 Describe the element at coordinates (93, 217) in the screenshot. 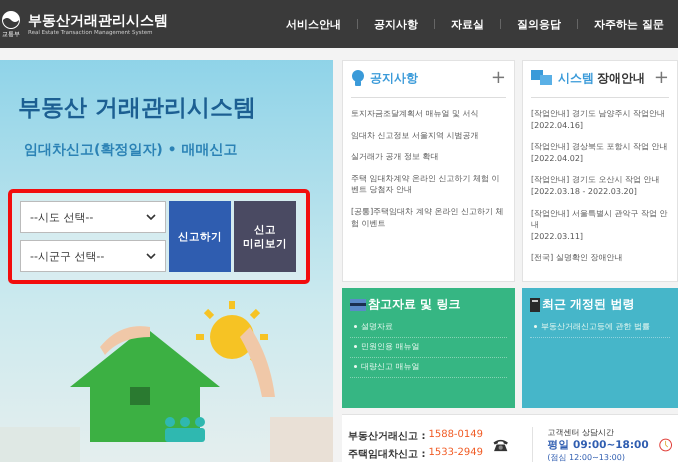

I see `dropdown: --시도 선택--` at that location.